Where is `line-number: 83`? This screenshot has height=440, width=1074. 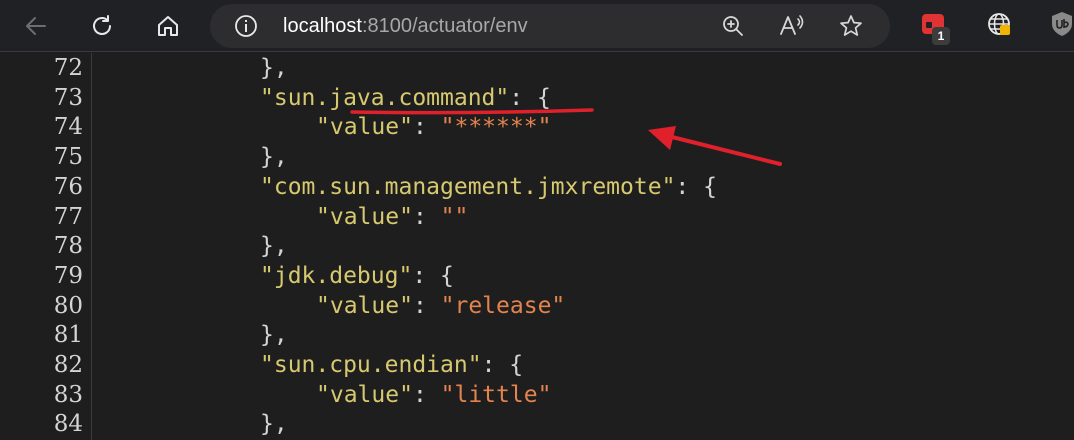
line-number: 83 is located at coordinates (68, 394).